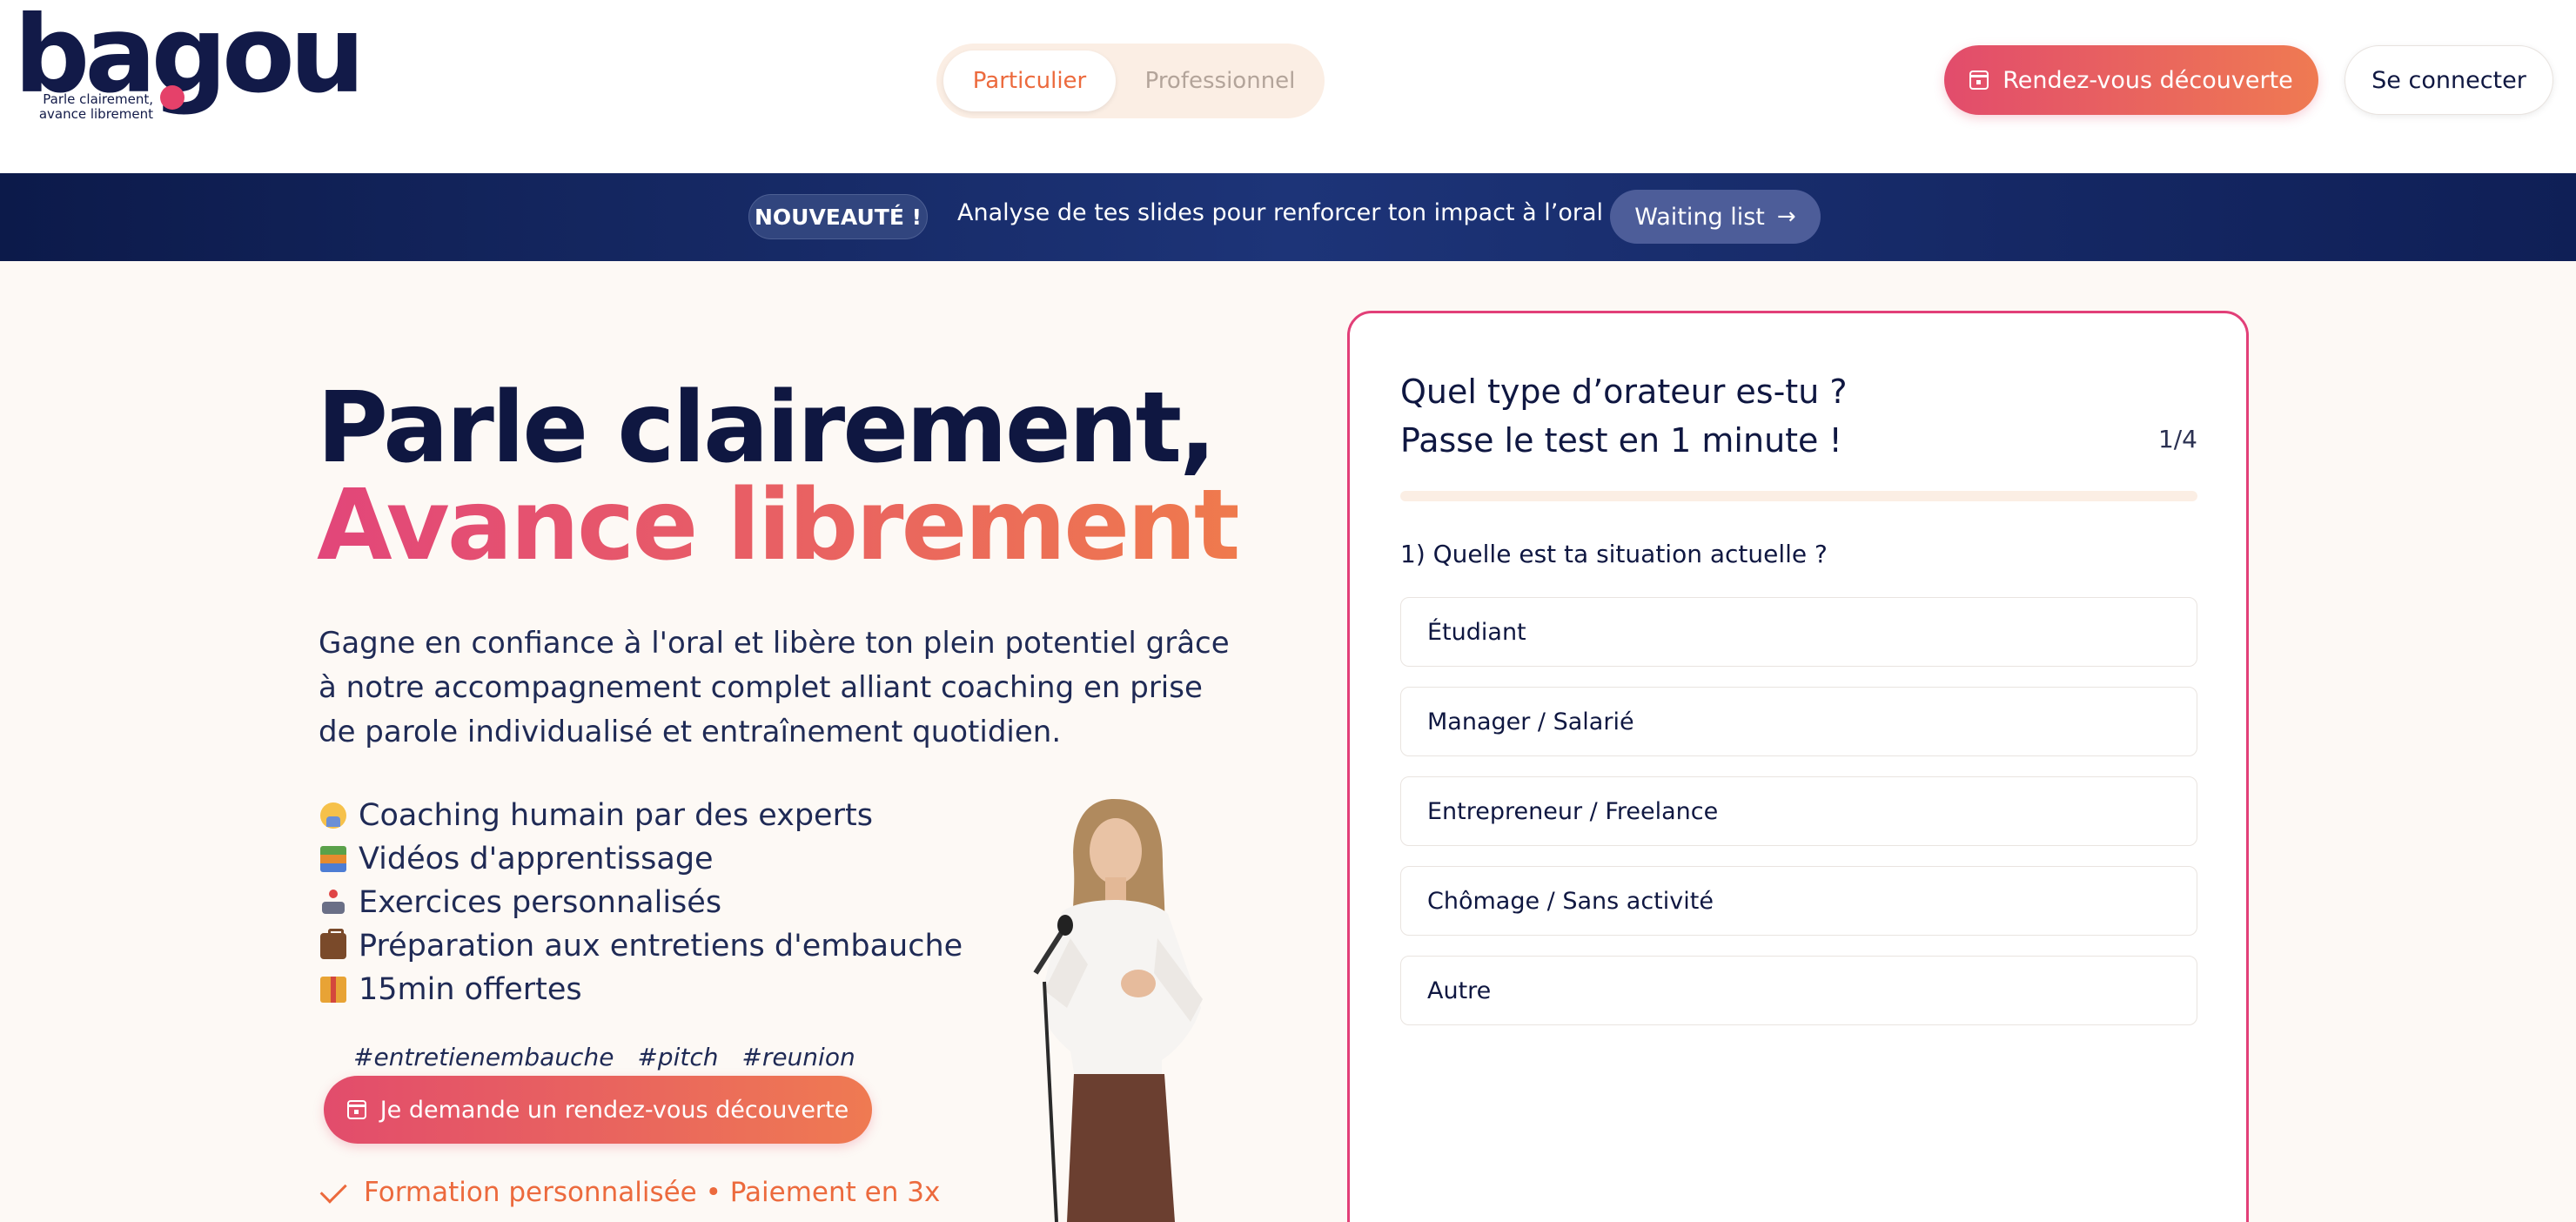 Image resolution: width=2576 pixels, height=1222 pixels. I want to click on book-discovery-button: Rendez-vous découverte, so click(2131, 80).